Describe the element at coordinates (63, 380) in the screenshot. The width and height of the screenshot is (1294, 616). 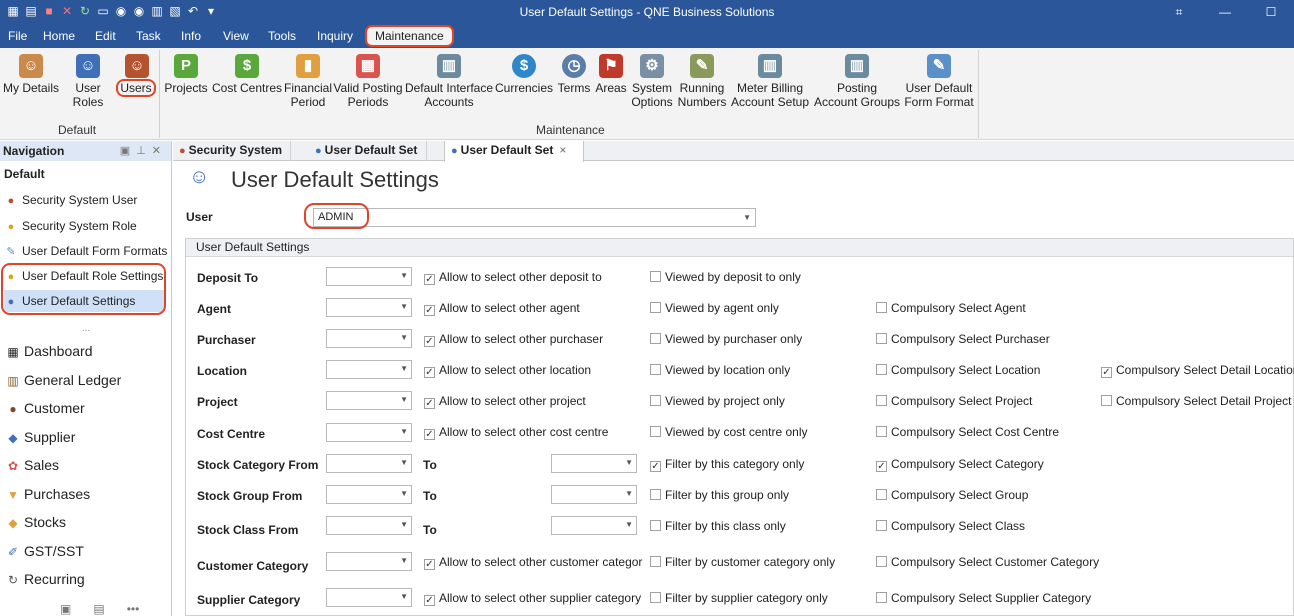
I see `module-general-ledger: ▥ General Ledger` at that location.